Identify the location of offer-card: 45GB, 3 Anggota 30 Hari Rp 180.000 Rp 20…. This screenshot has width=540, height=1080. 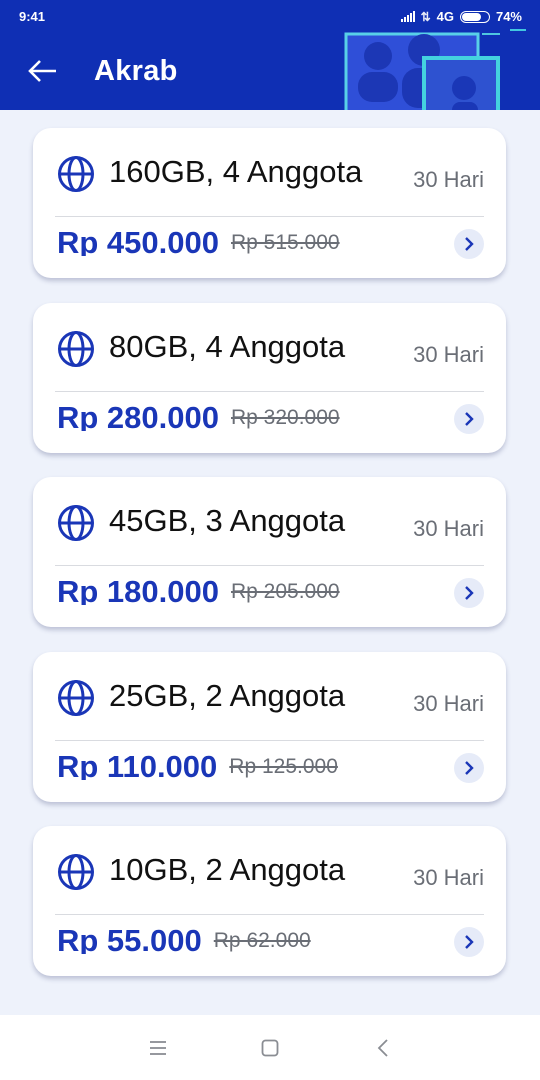
(269, 552).